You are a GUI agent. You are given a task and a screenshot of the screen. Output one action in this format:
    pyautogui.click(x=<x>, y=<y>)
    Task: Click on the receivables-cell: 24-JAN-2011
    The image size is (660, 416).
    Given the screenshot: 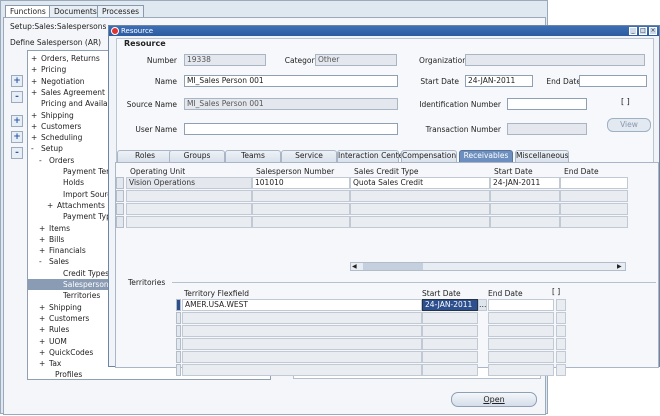 What is the action you would take?
    pyautogui.click(x=525, y=183)
    